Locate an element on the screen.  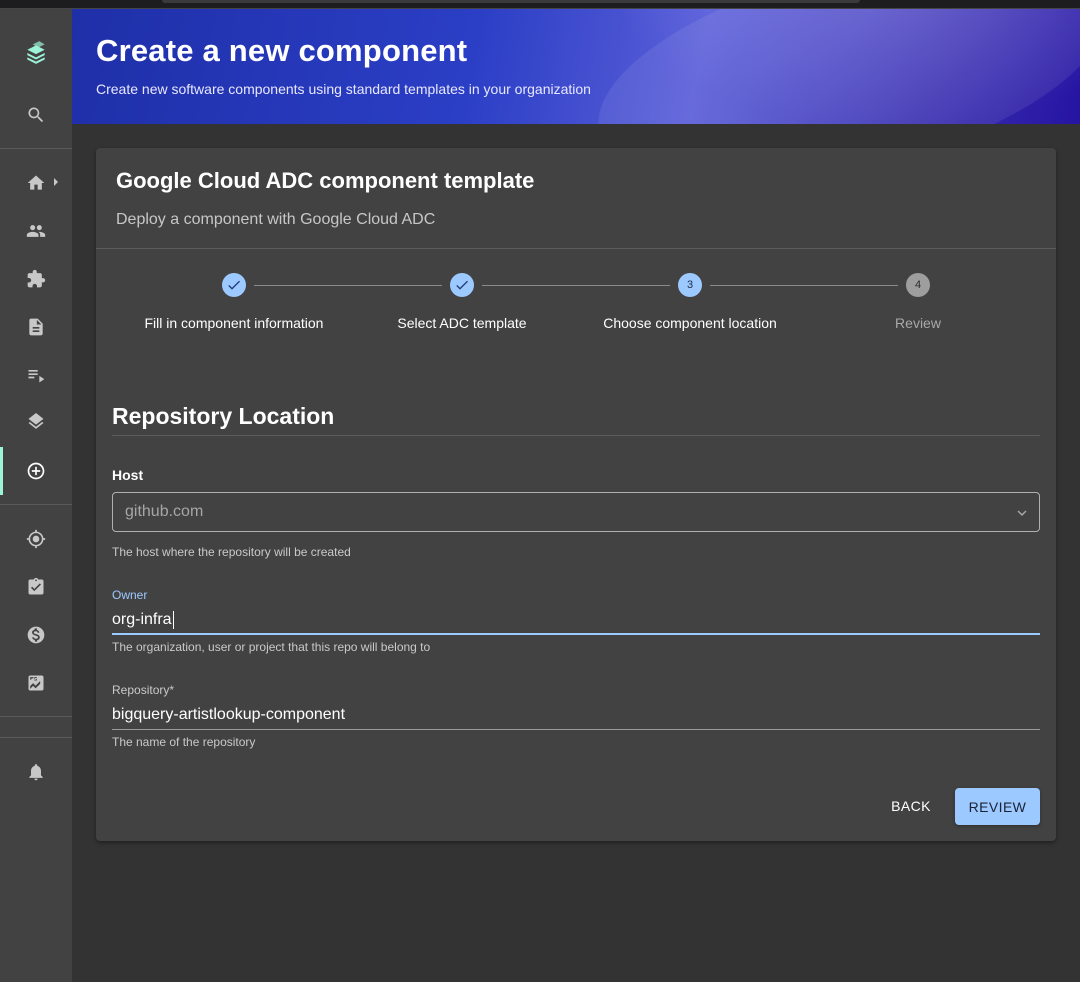
search-icon is located at coordinates (36, 115).